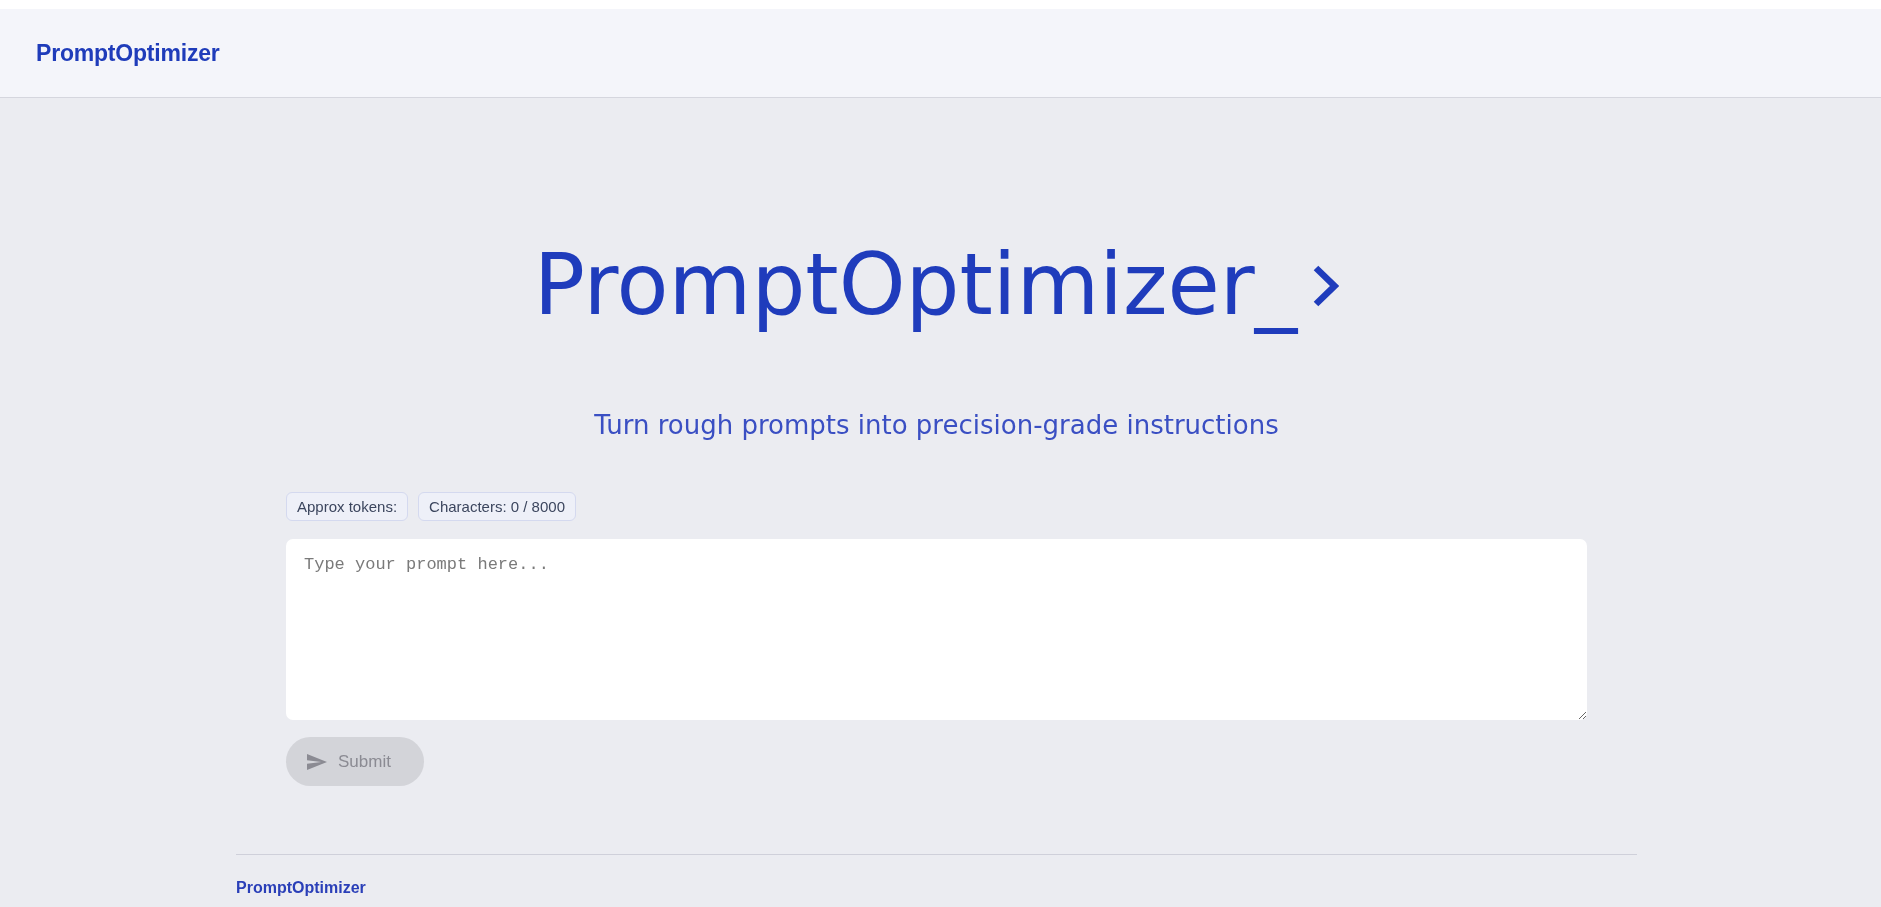  Describe the element at coordinates (317, 761) in the screenshot. I see `send-icon` at that location.